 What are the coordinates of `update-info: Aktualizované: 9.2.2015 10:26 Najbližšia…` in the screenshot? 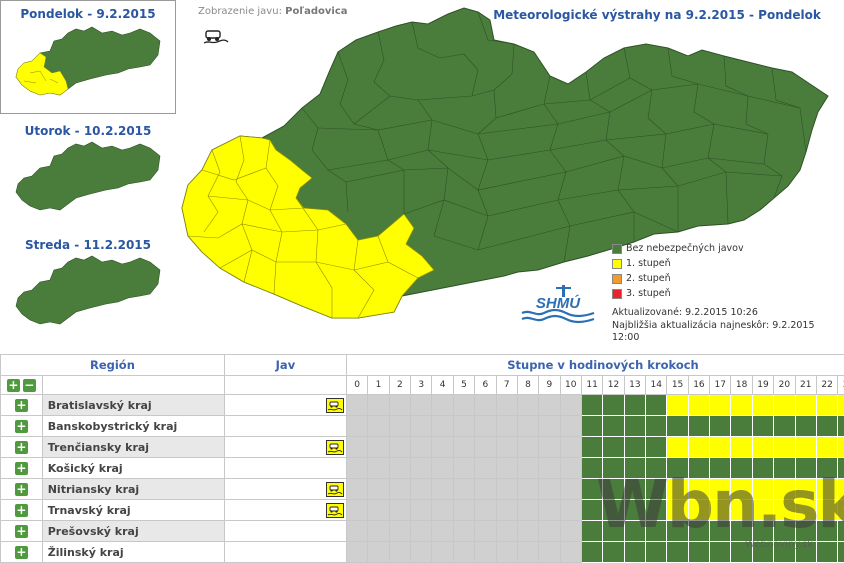 It's located at (728, 325).